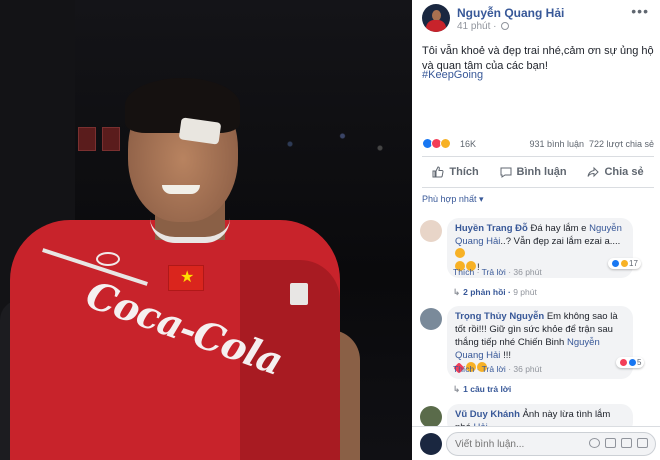 This screenshot has width=660, height=460. I want to click on like-icon, so click(438, 172).